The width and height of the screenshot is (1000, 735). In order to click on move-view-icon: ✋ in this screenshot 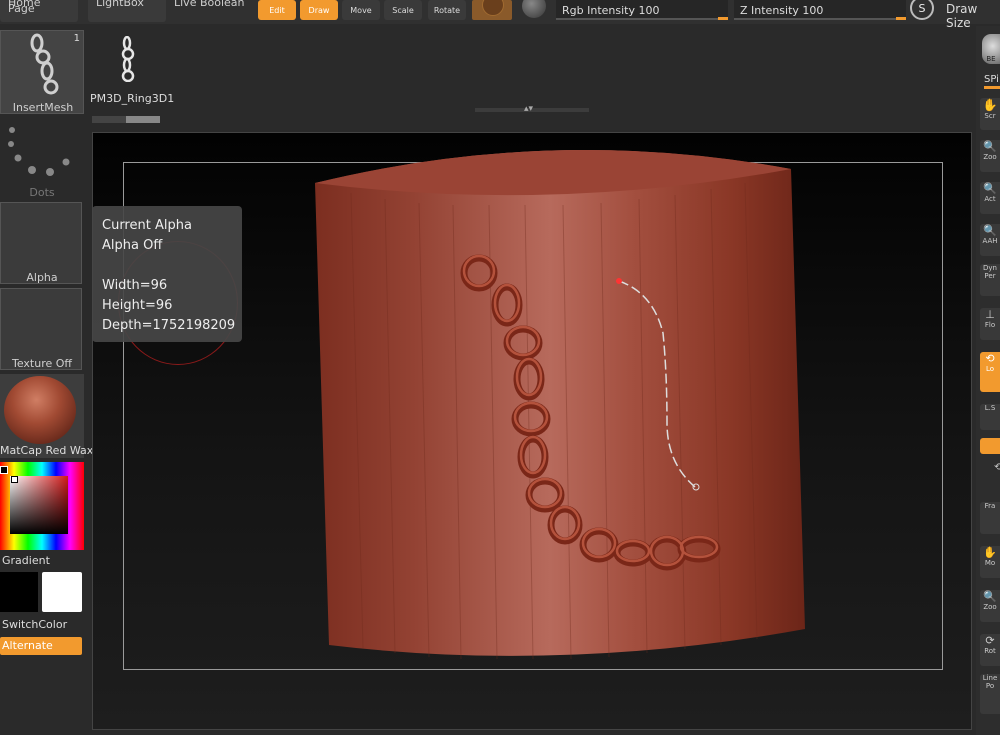, I will do `click(990, 552)`.